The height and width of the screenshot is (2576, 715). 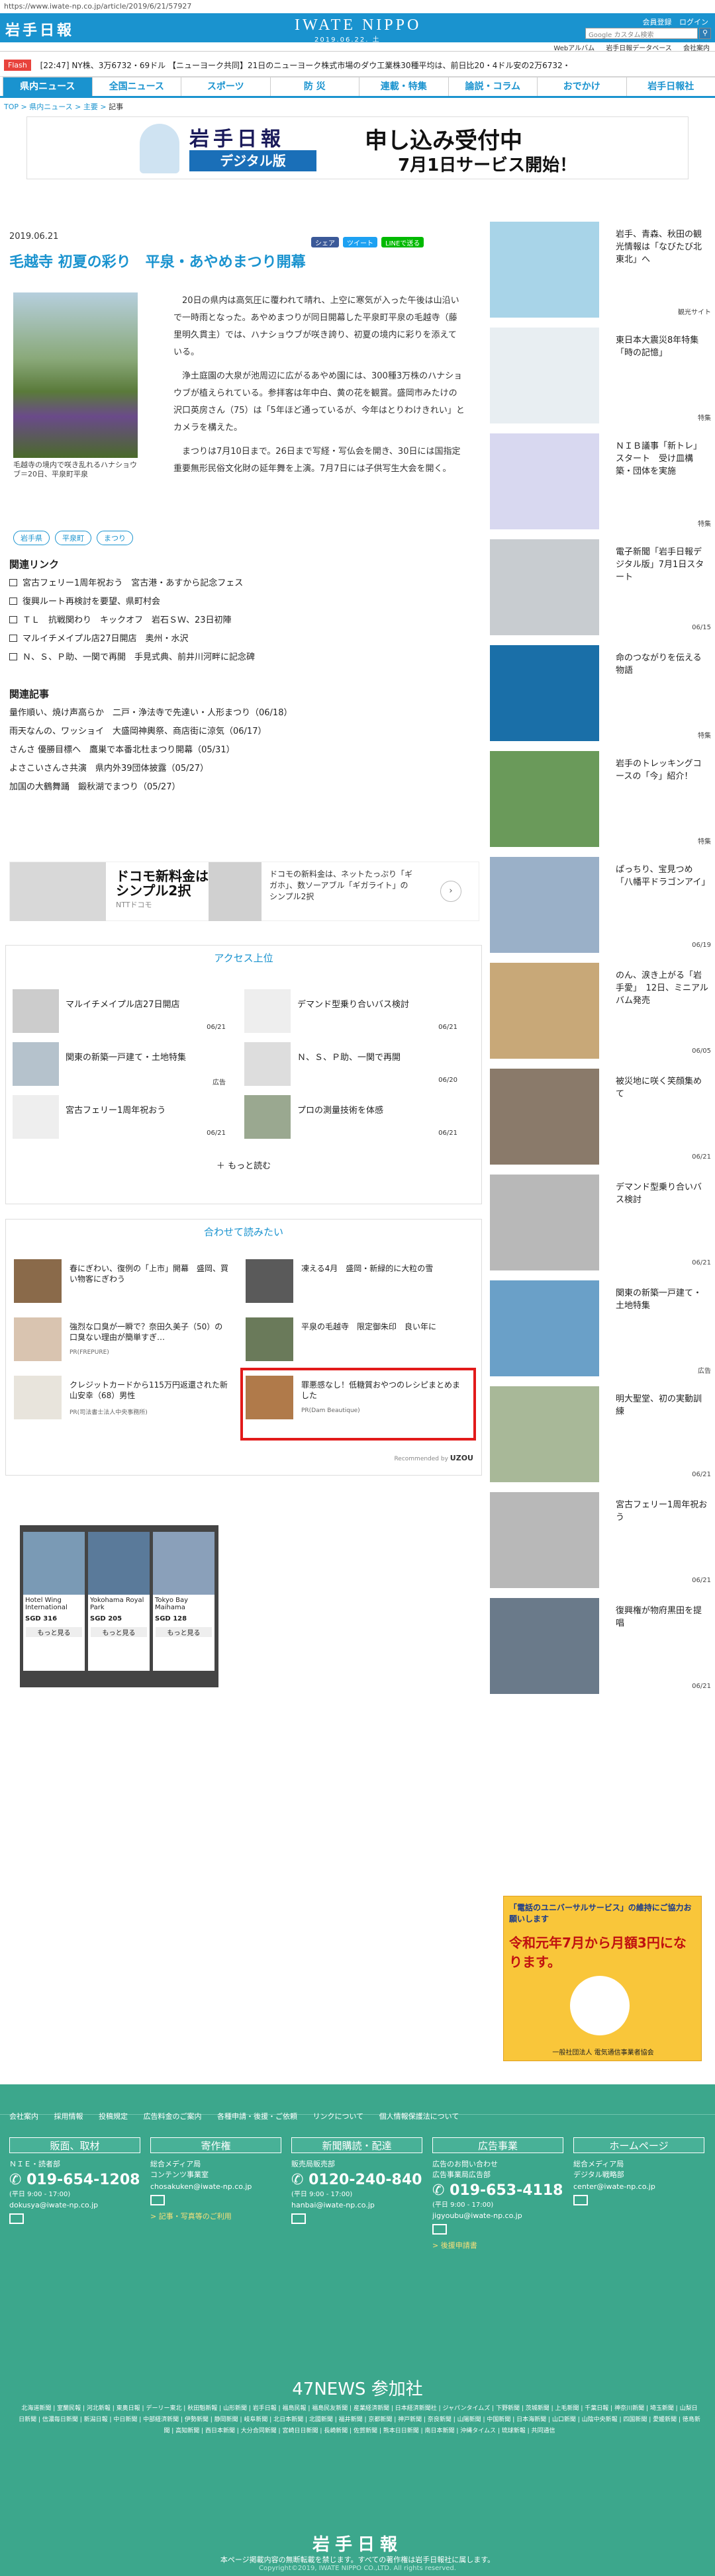 I want to click on footer-link: 会社案内, so click(x=23, y=2116).